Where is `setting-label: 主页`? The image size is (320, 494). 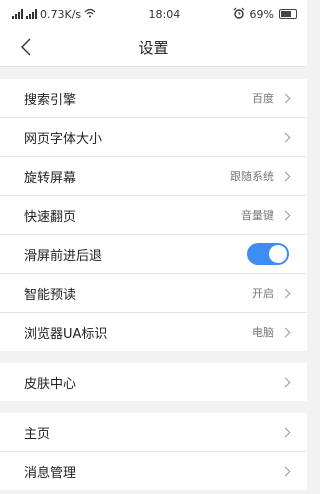 setting-label: 主页 is located at coordinates (37, 434).